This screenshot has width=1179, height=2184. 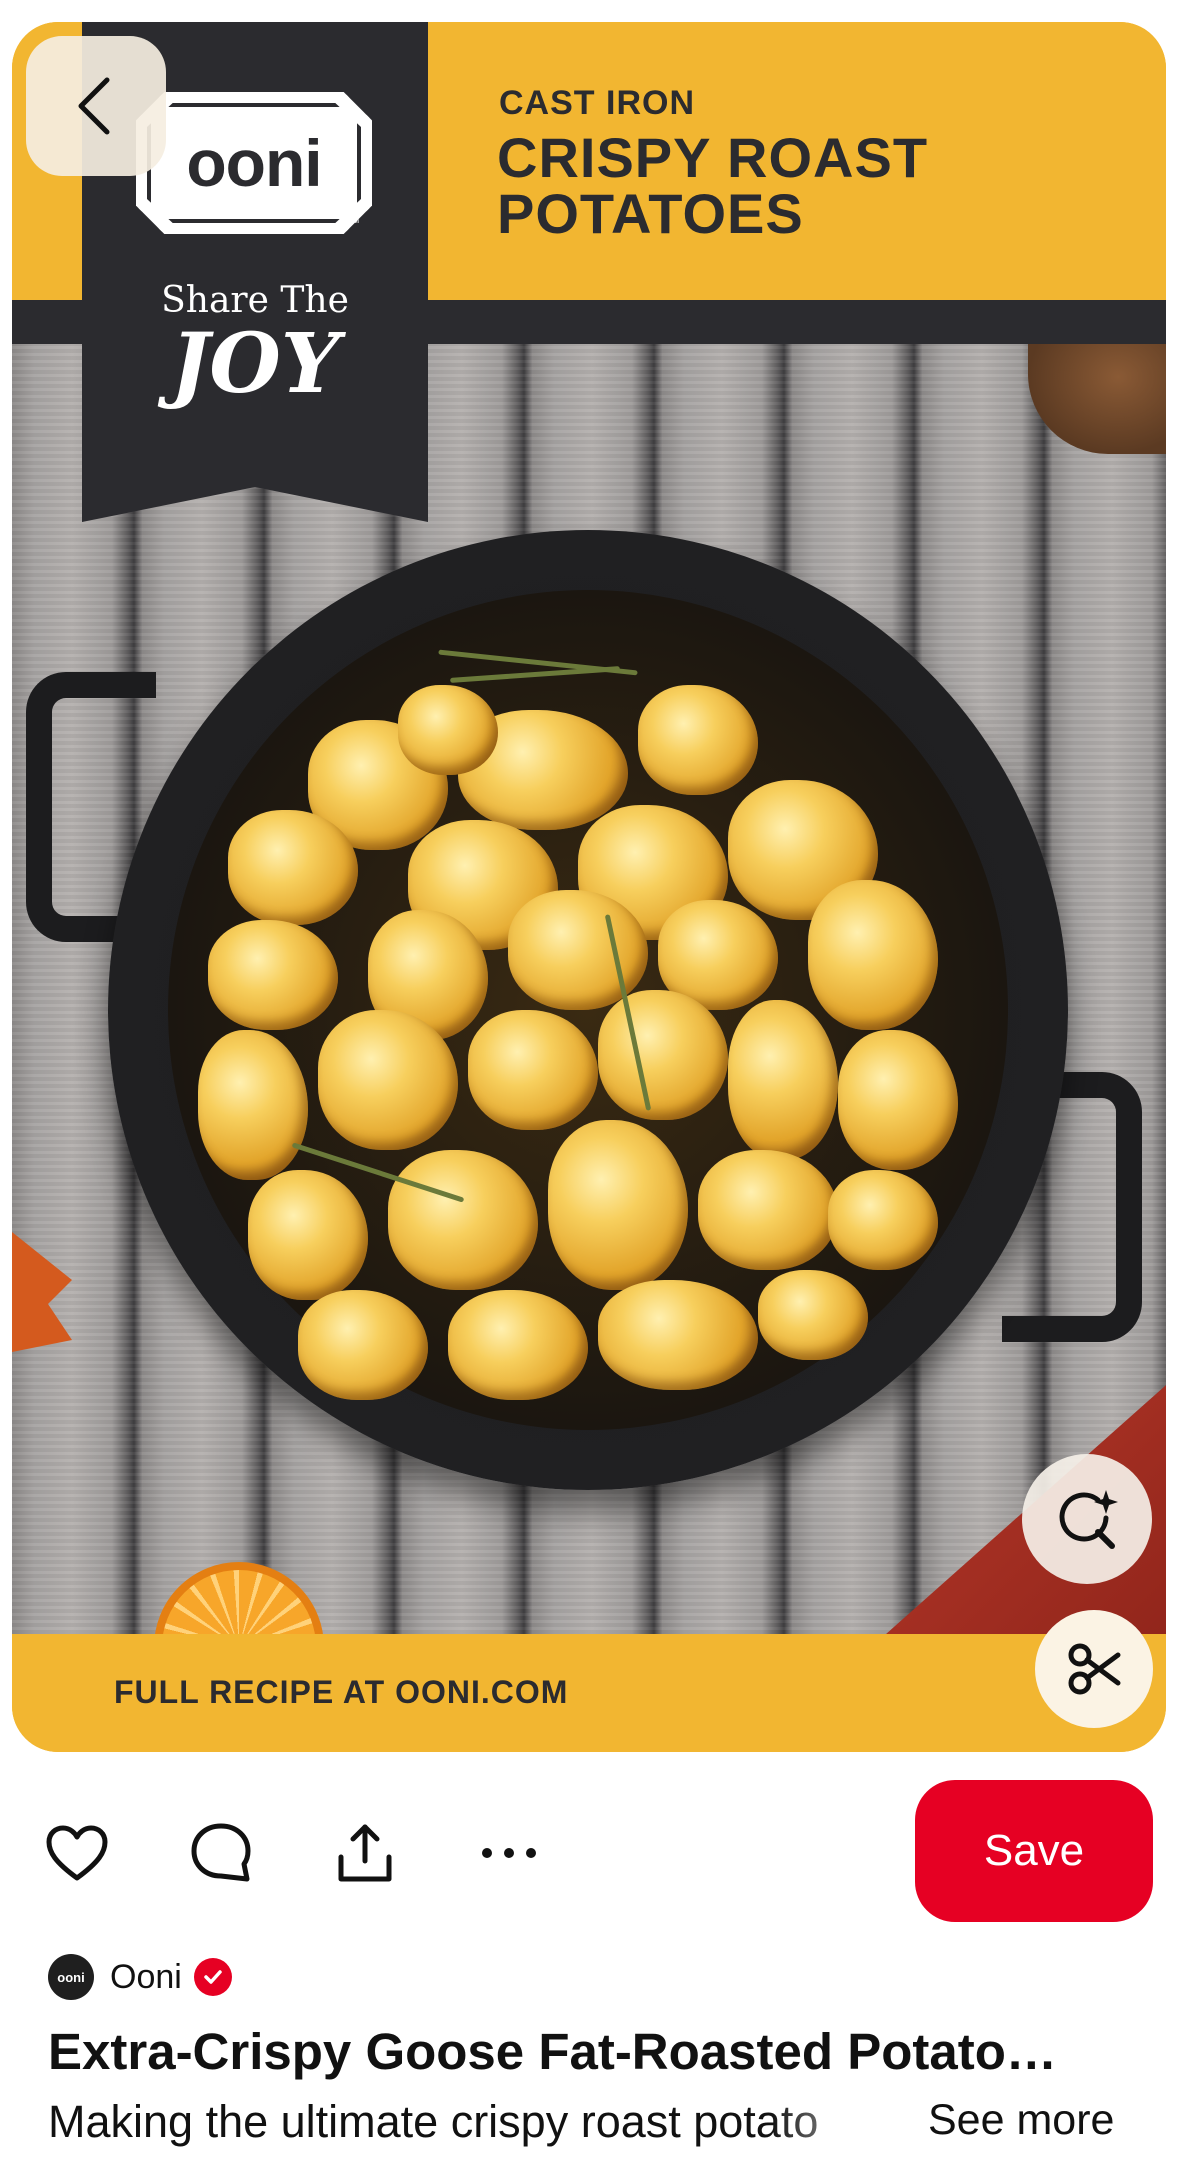 I want to click on comment-button, so click(x=221, y=1853).